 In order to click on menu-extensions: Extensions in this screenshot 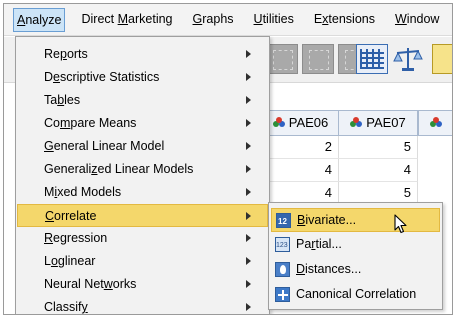, I will do `click(344, 20)`.